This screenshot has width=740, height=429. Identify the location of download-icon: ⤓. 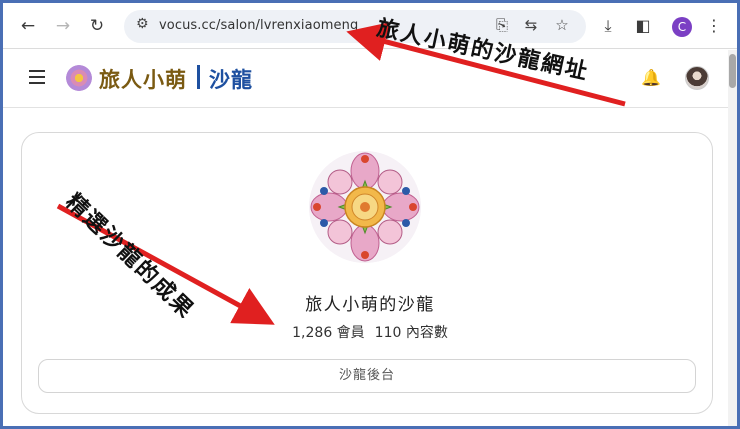
(608, 26).